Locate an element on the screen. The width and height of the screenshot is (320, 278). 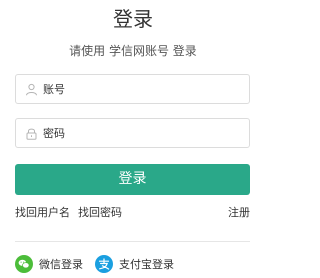
username-field is located at coordinates (132, 89).